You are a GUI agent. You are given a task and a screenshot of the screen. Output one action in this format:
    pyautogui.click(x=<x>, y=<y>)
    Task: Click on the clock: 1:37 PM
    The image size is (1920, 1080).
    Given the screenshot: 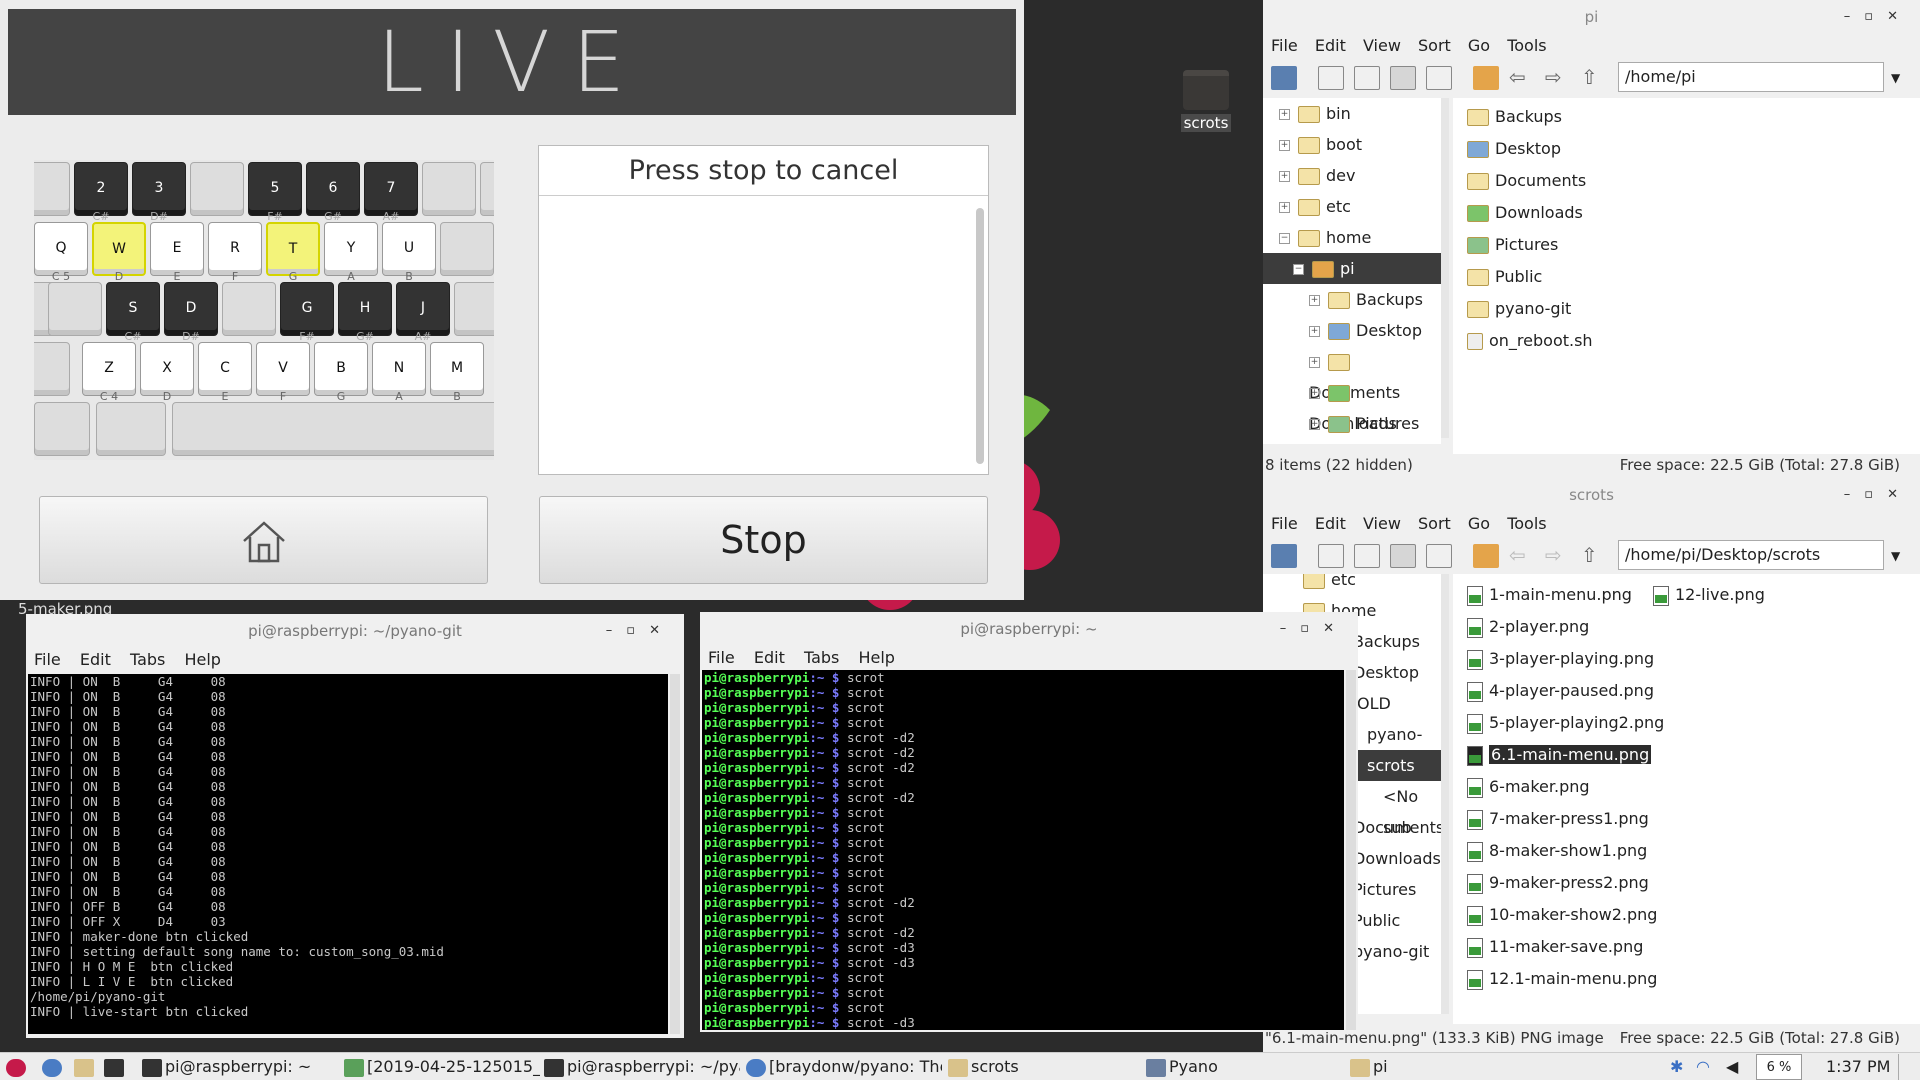 What is the action you would take?
    pyautogui.click(x=1859, y=1067)
    